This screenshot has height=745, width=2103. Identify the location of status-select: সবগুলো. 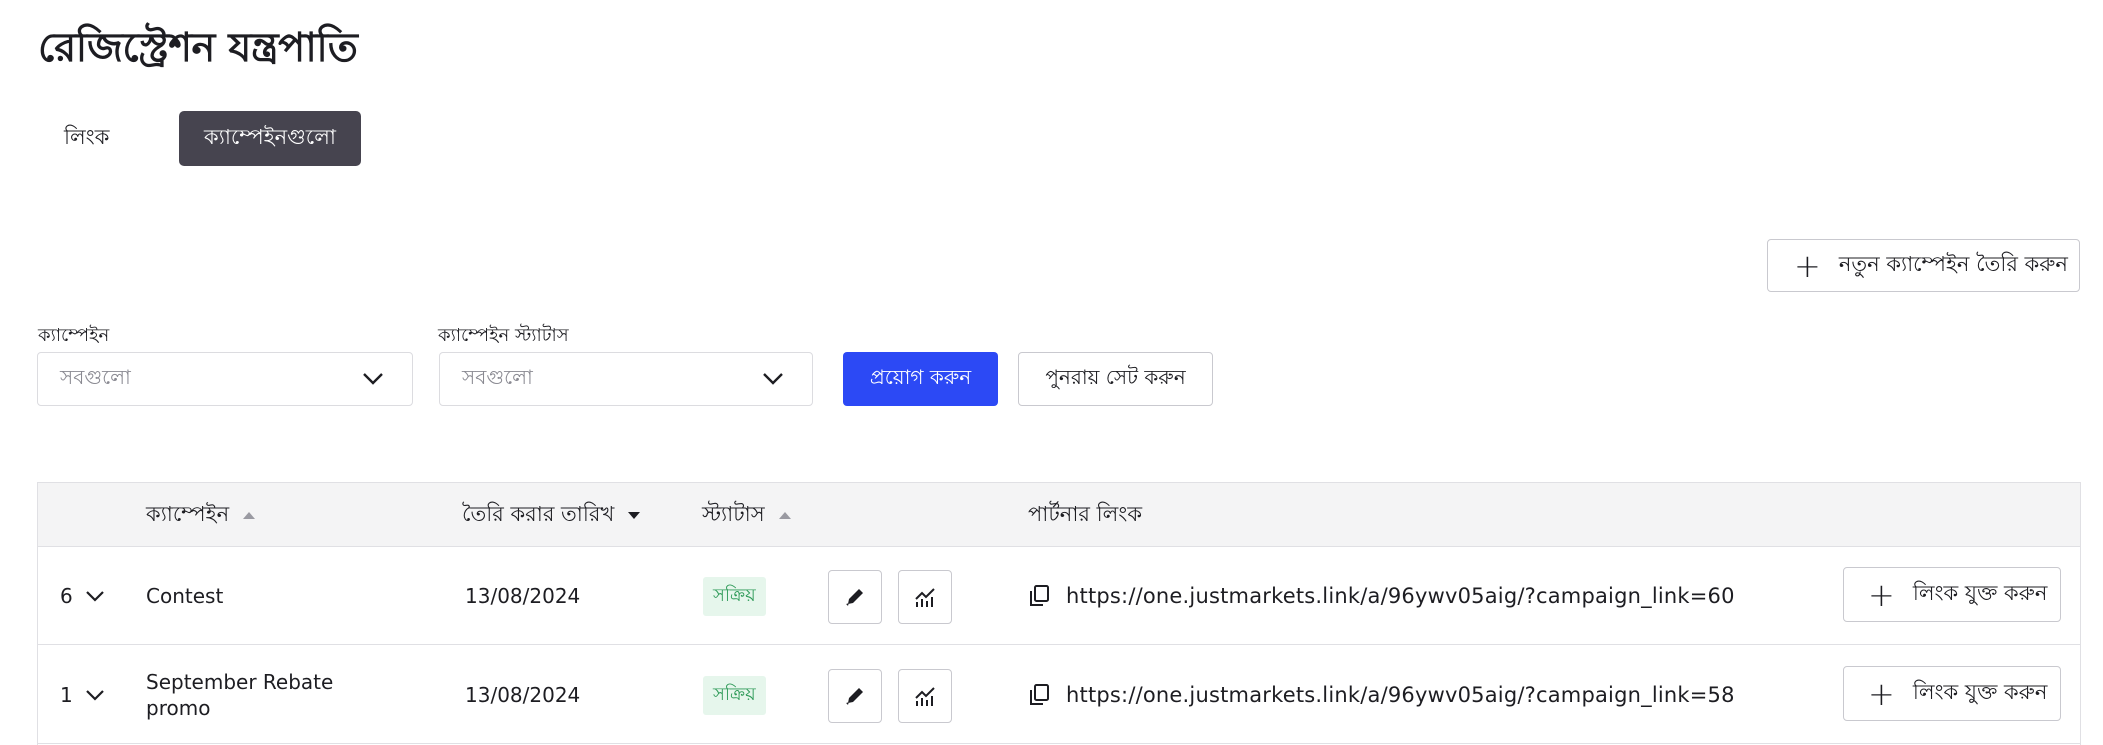
(626, 379).